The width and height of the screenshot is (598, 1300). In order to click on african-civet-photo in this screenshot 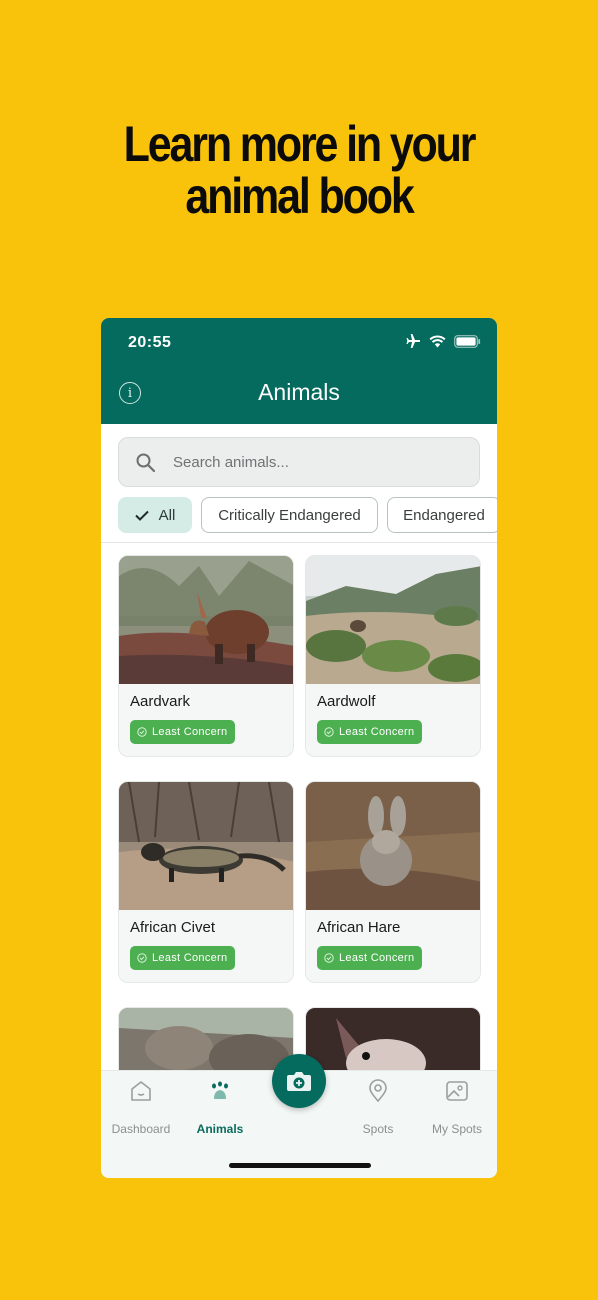, I will do `click(206, 846)`.